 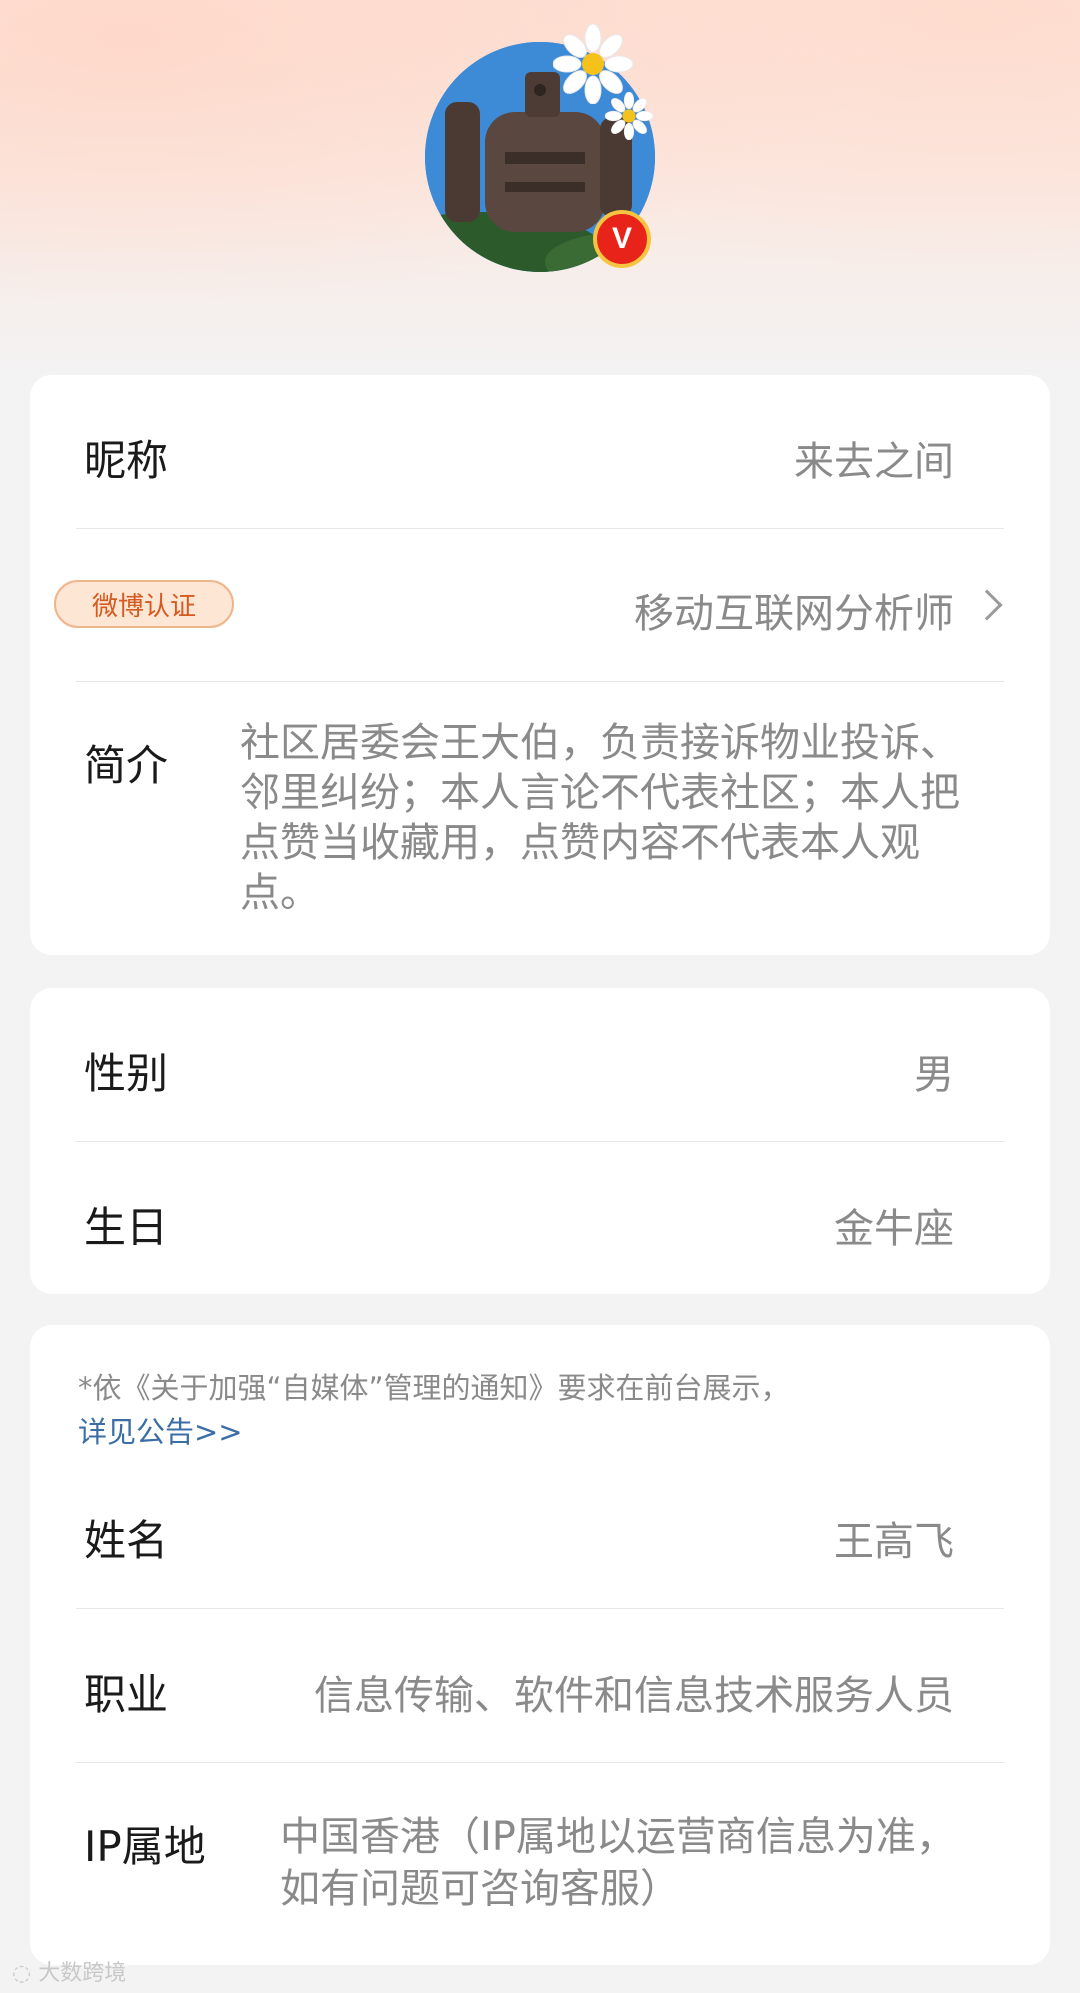 What do you see at coordinates (22, 1973) in the screenshot?
I see `watermark-logo-icon: ◌` at bounding box center [22, 1973].